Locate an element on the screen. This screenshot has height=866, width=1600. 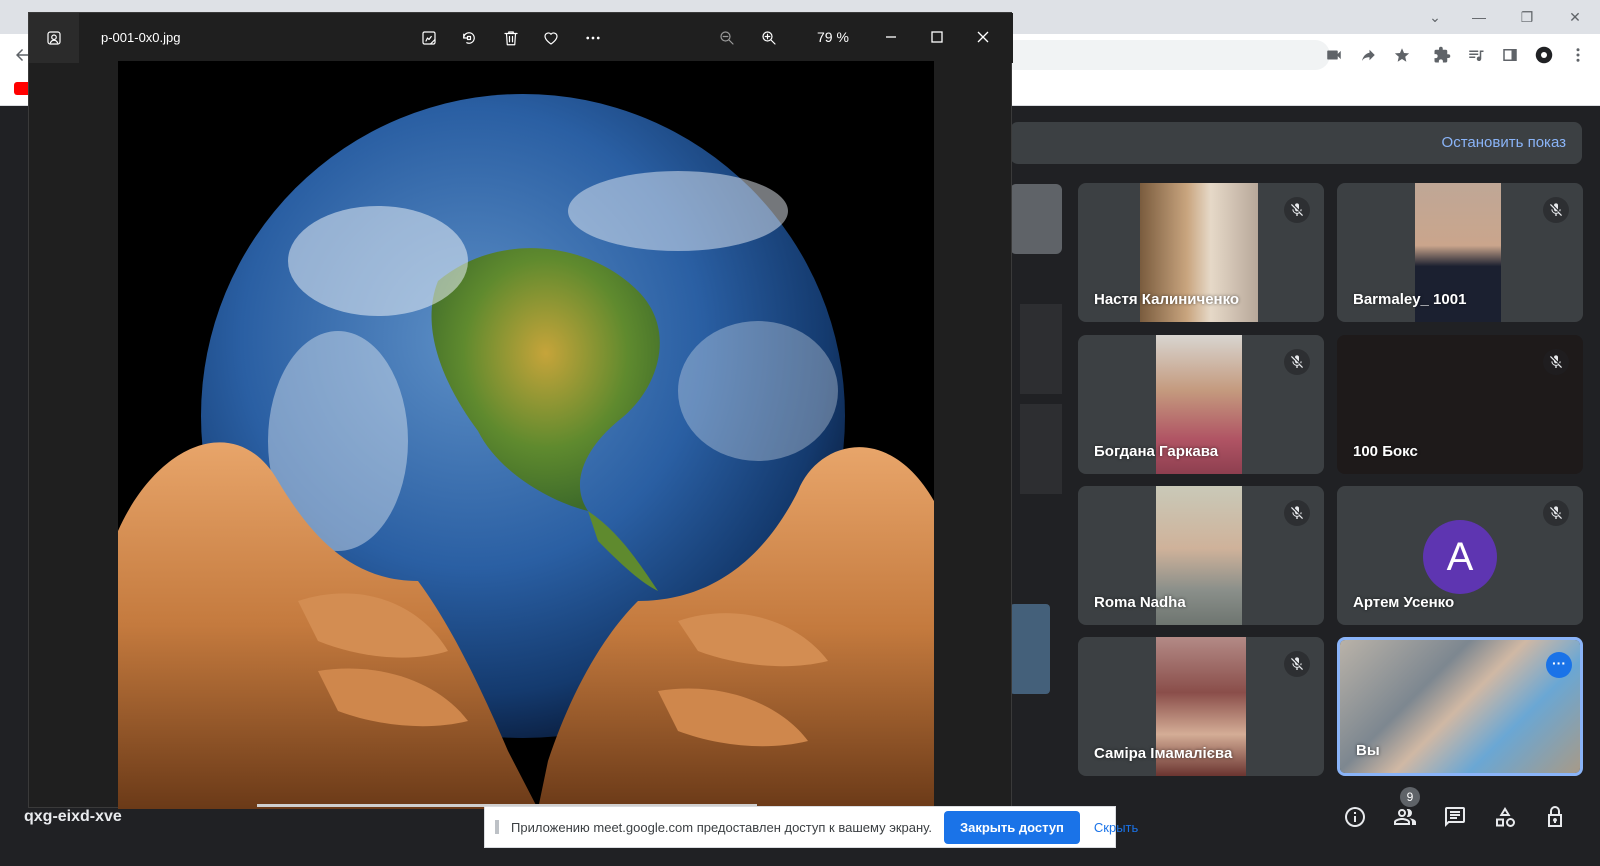
activities-icon is located at coordinates (1505, 817).